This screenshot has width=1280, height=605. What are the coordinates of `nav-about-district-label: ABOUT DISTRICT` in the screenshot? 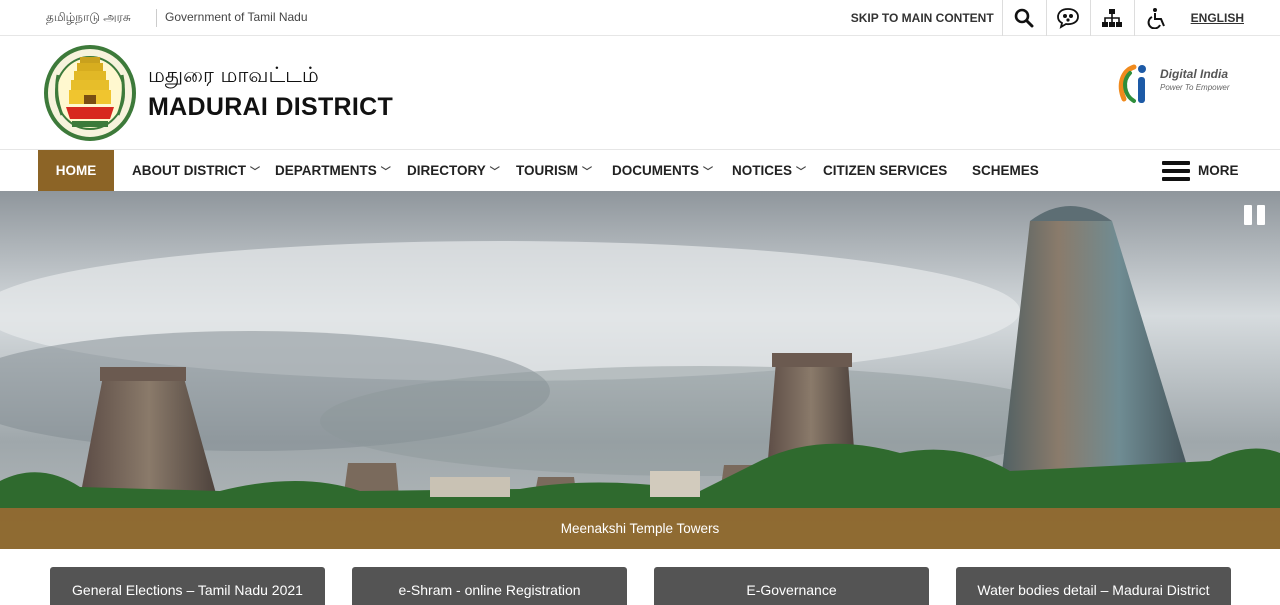 It's located at (189, 170).